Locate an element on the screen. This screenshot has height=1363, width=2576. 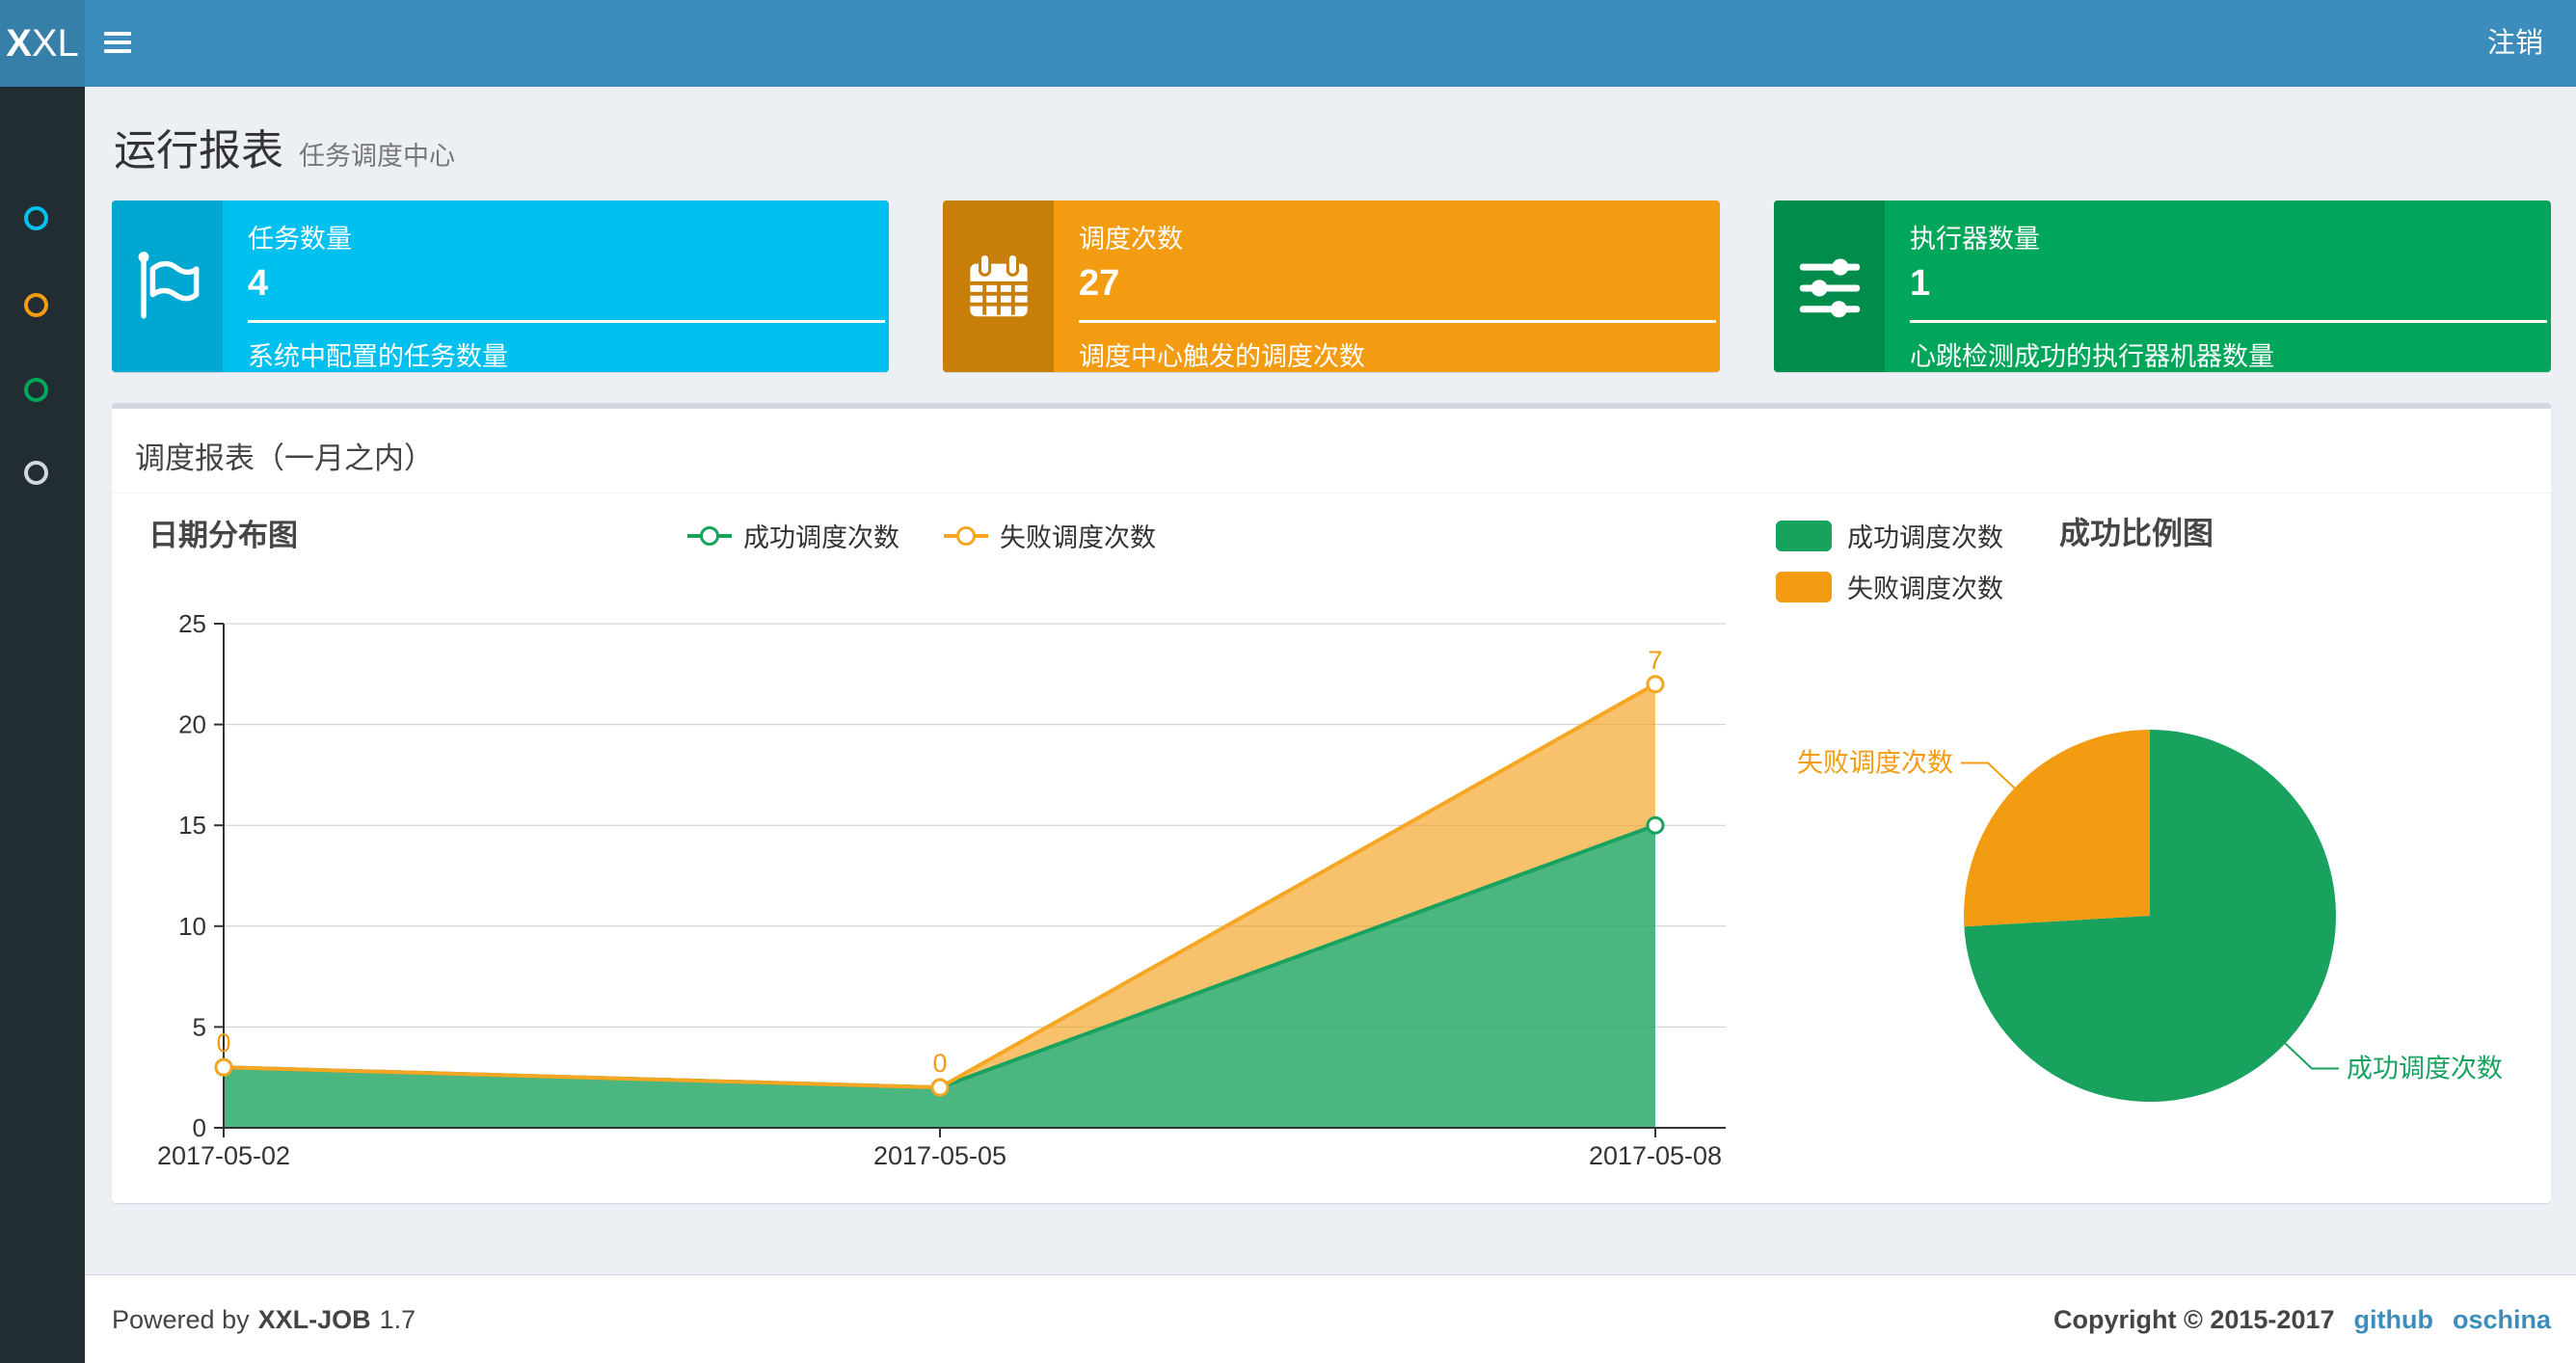
oschina-link: oschina is located at coordinates (2502, 1320).